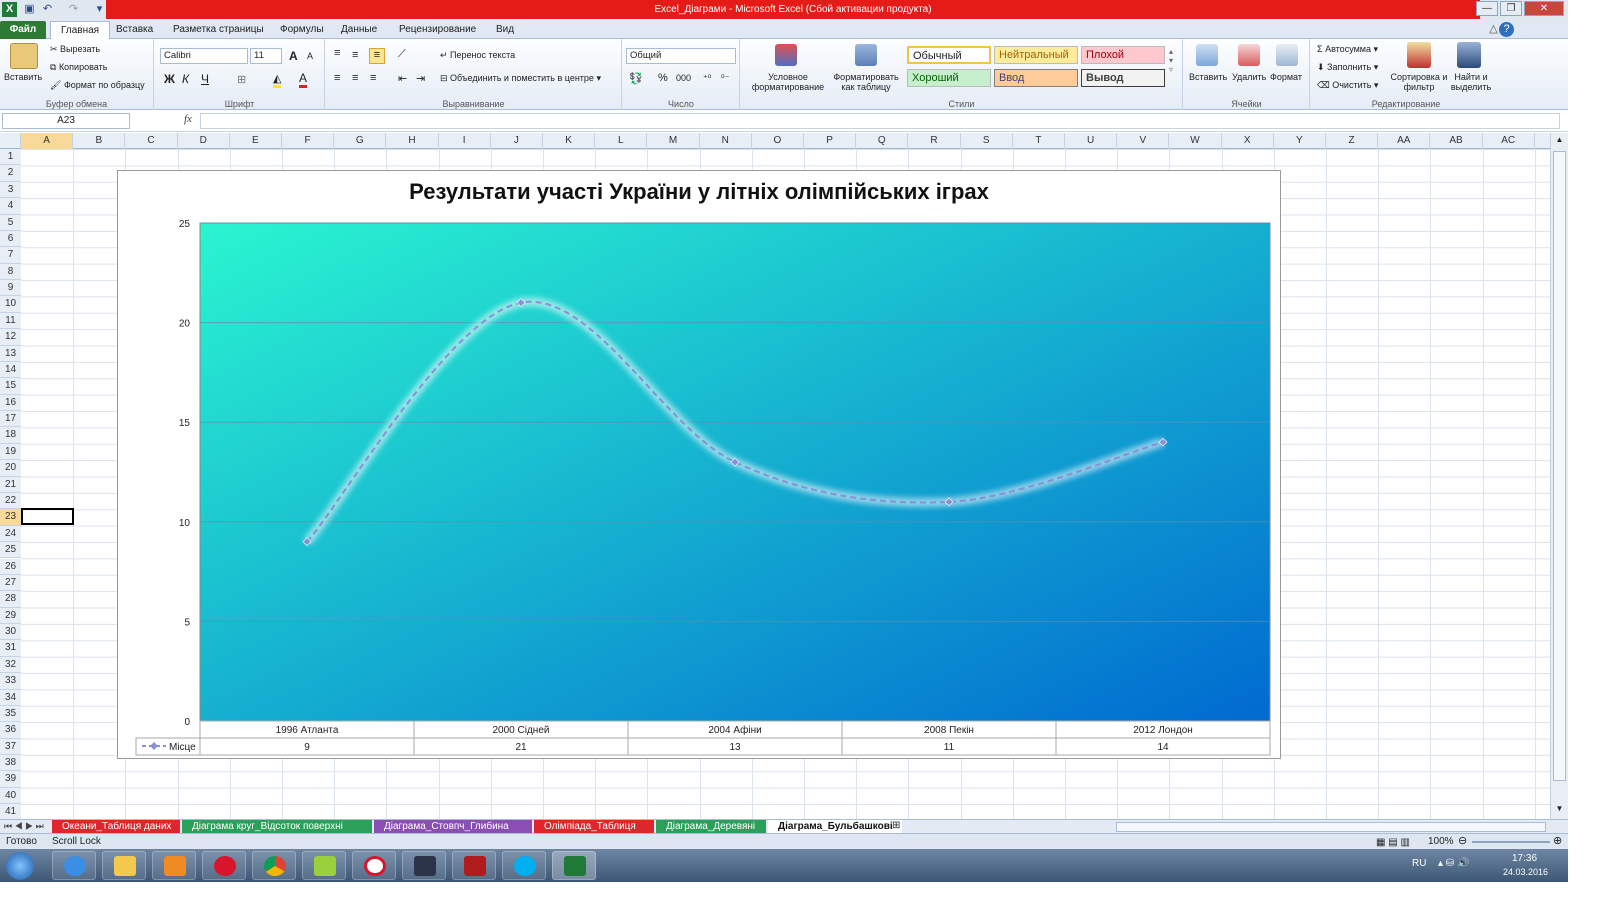 Image resolution: width=1600 pixels, height=900 pixels. Describe the element at coordinates (47, 9) in the screenshot. I see `undo-icon: ↶` at that location.